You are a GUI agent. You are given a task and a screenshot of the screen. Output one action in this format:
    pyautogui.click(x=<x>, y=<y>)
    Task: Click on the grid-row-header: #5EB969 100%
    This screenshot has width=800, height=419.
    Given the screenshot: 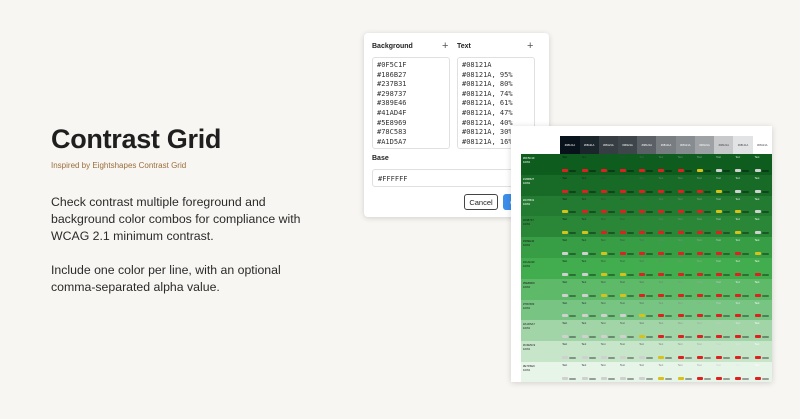 What is the action you would take?
    pyautogui.click(x=541, y=289)
    